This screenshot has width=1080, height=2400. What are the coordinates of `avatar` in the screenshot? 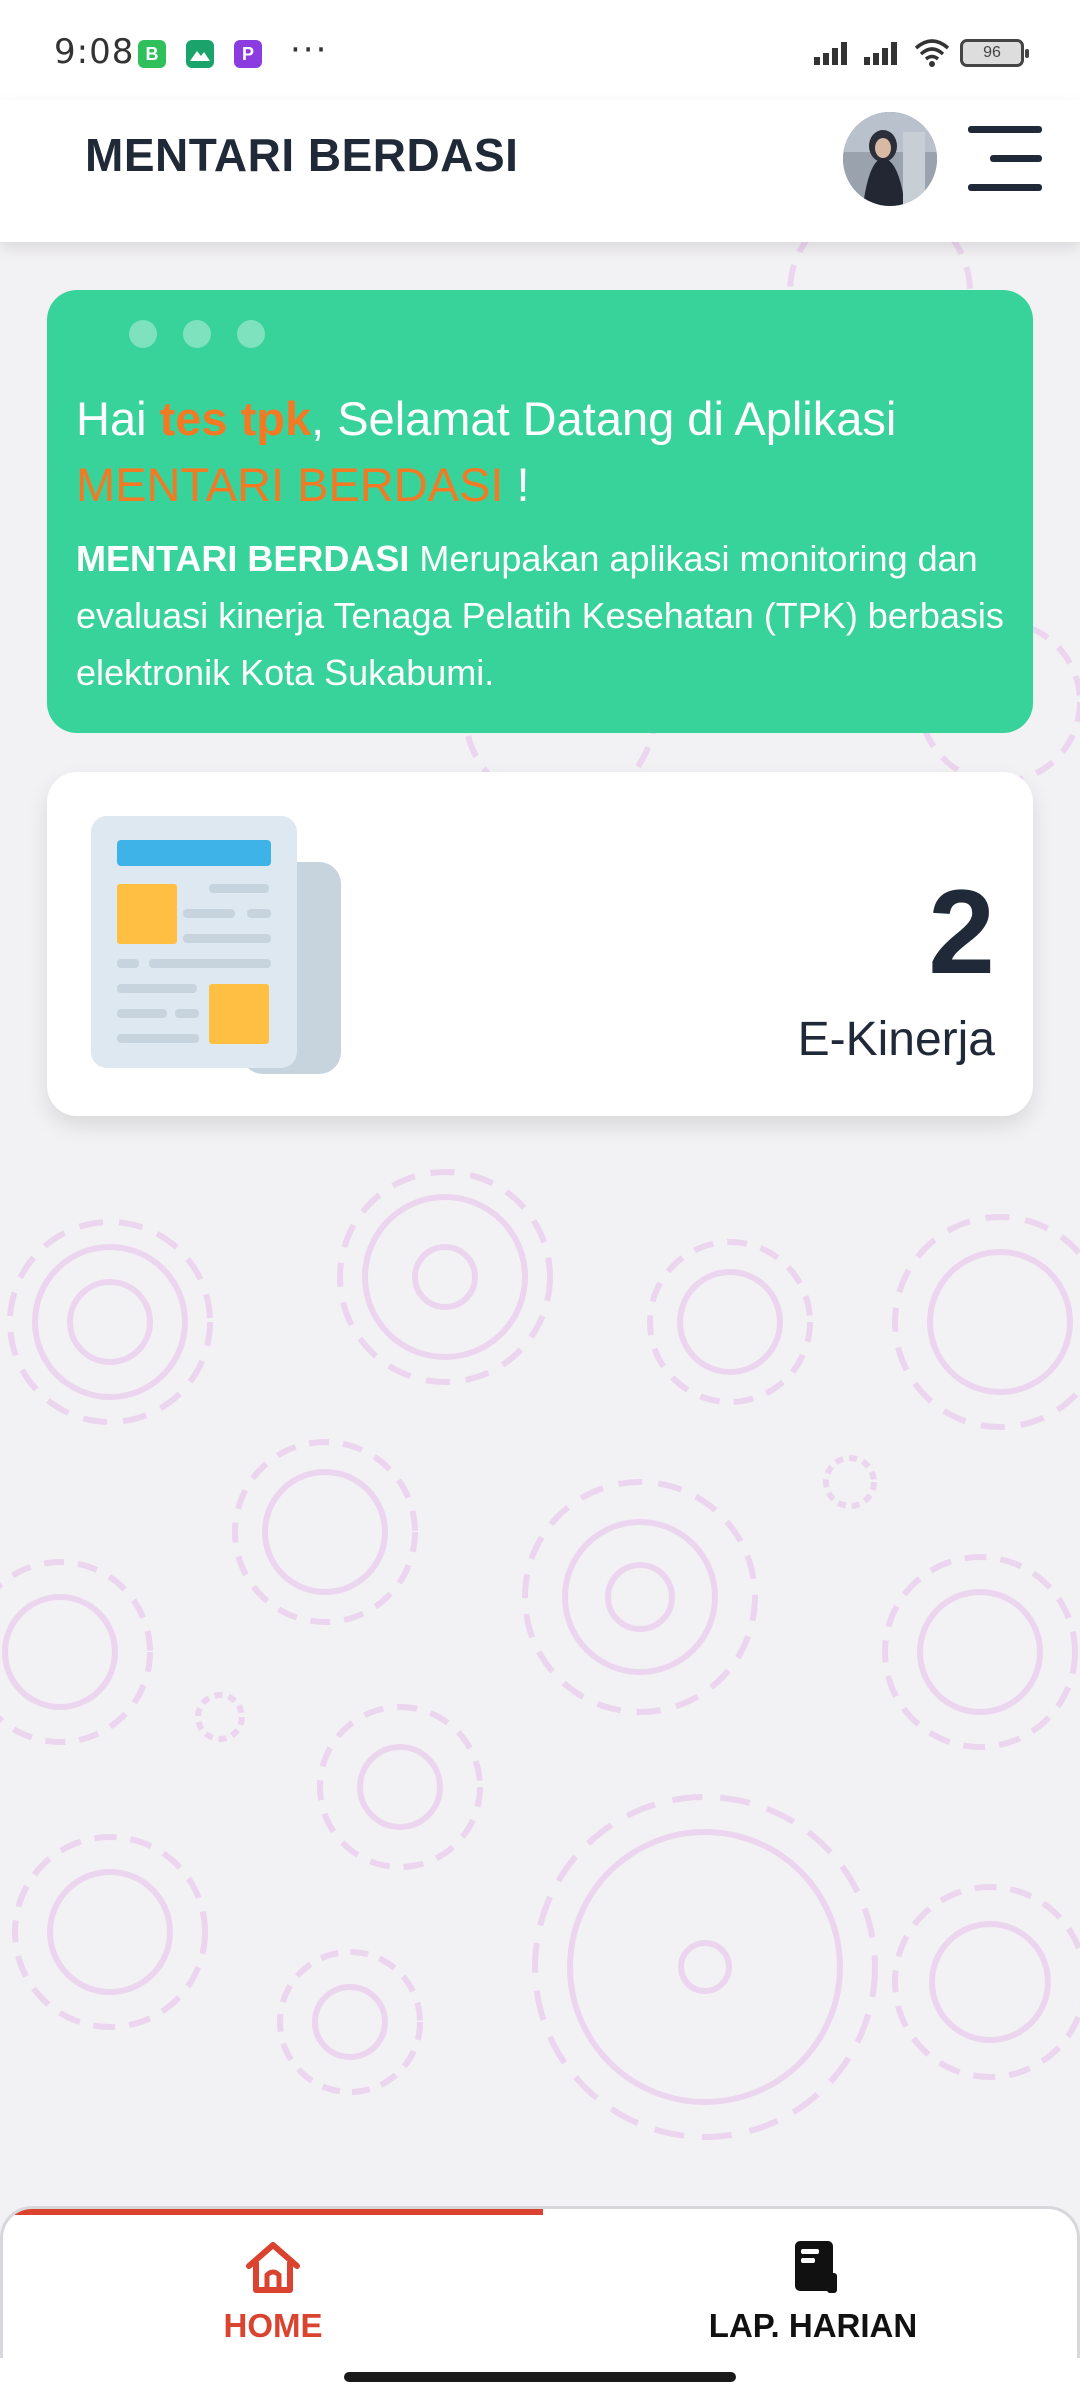 It's located at (890, 159).